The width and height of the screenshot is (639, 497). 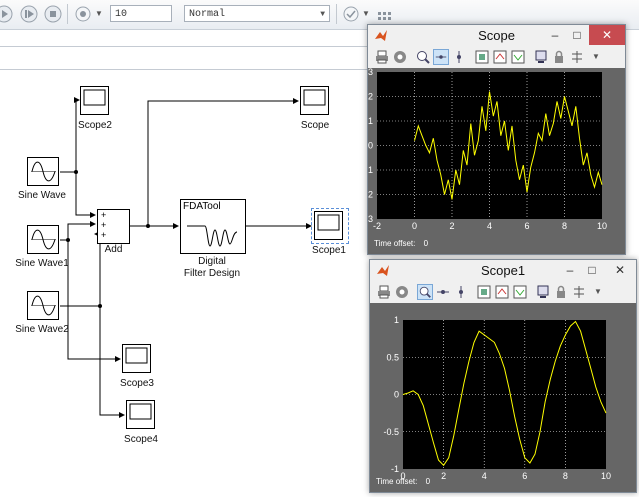 I want to click on scope4-block, so click(x=141, y=415).